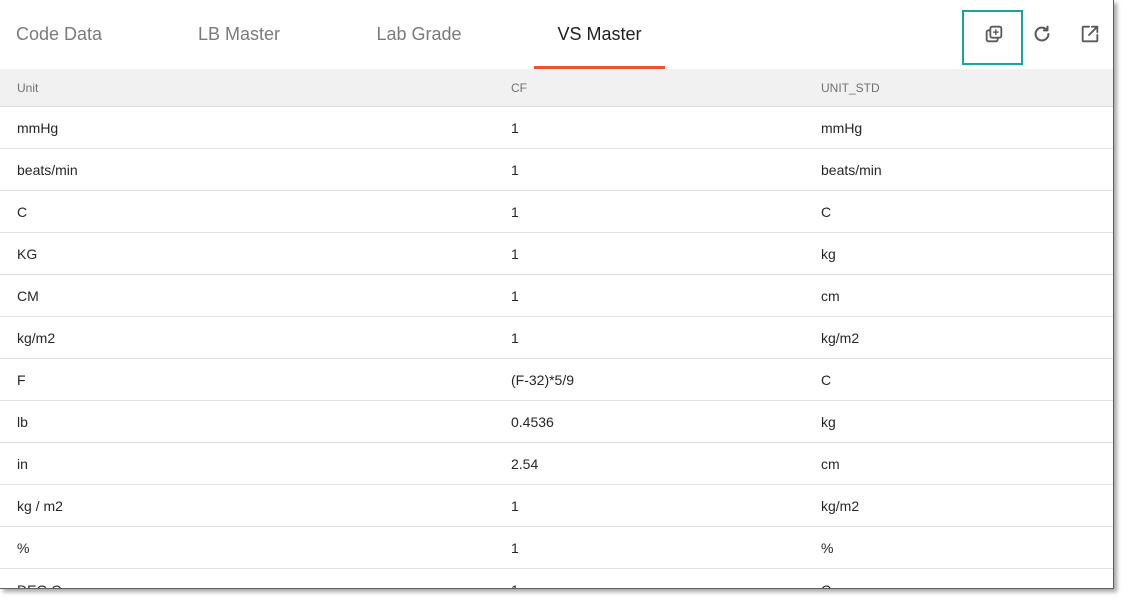  I want to click on column-header-unit: Unit, so click(27, 87).